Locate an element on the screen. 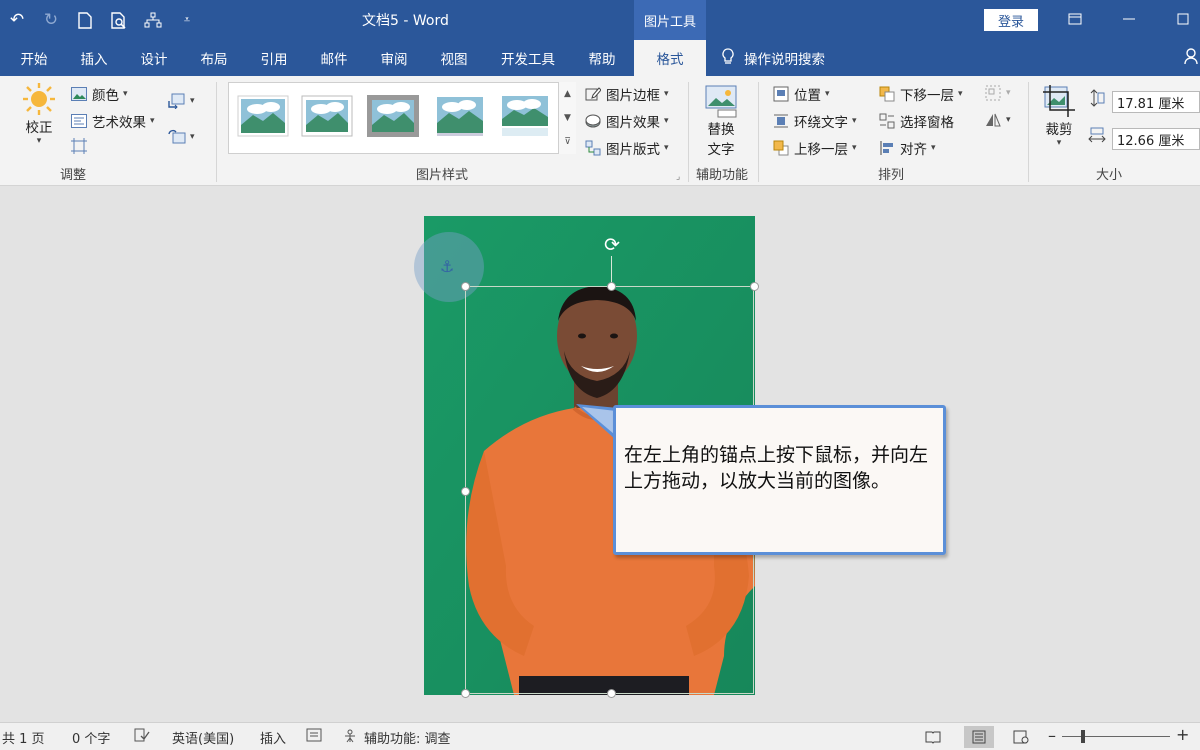  wrap-text-label: 环绕文字 is located at coordinates (821, 123).